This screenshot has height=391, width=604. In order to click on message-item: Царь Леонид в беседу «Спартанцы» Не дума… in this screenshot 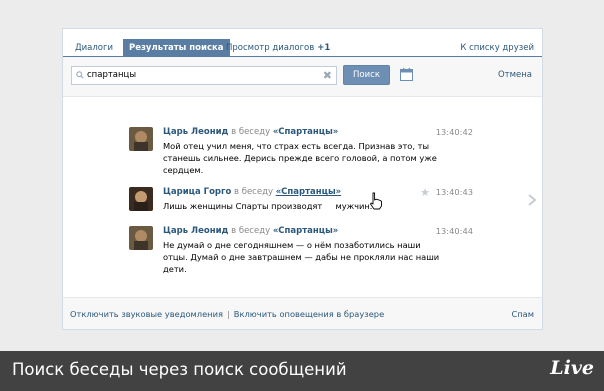, I will do `click(330, 250)`.